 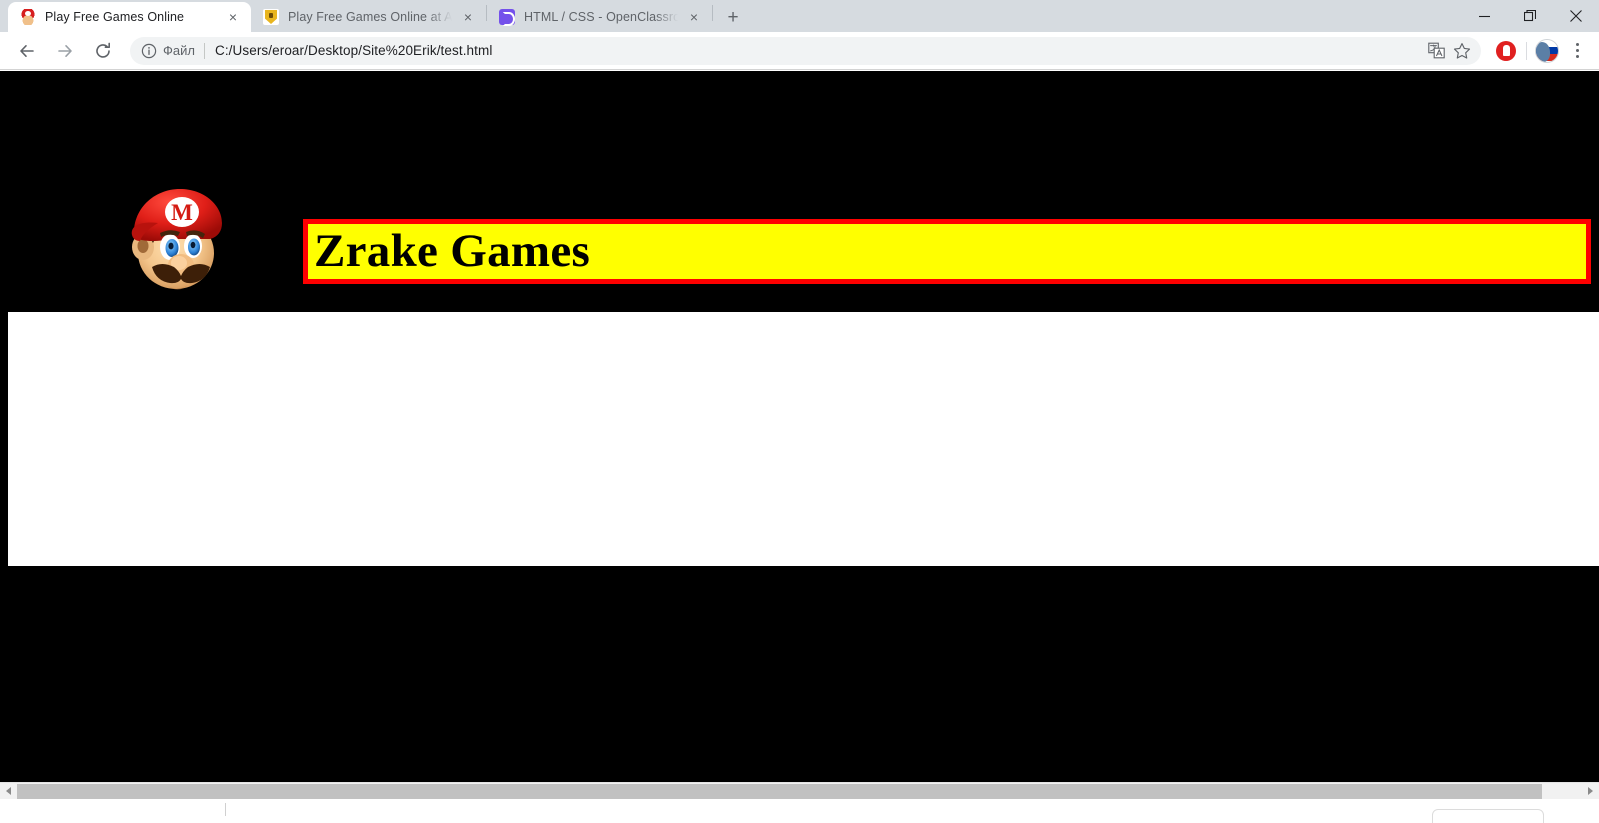 I want to click on tab-divider, so click(x=712, y=13).